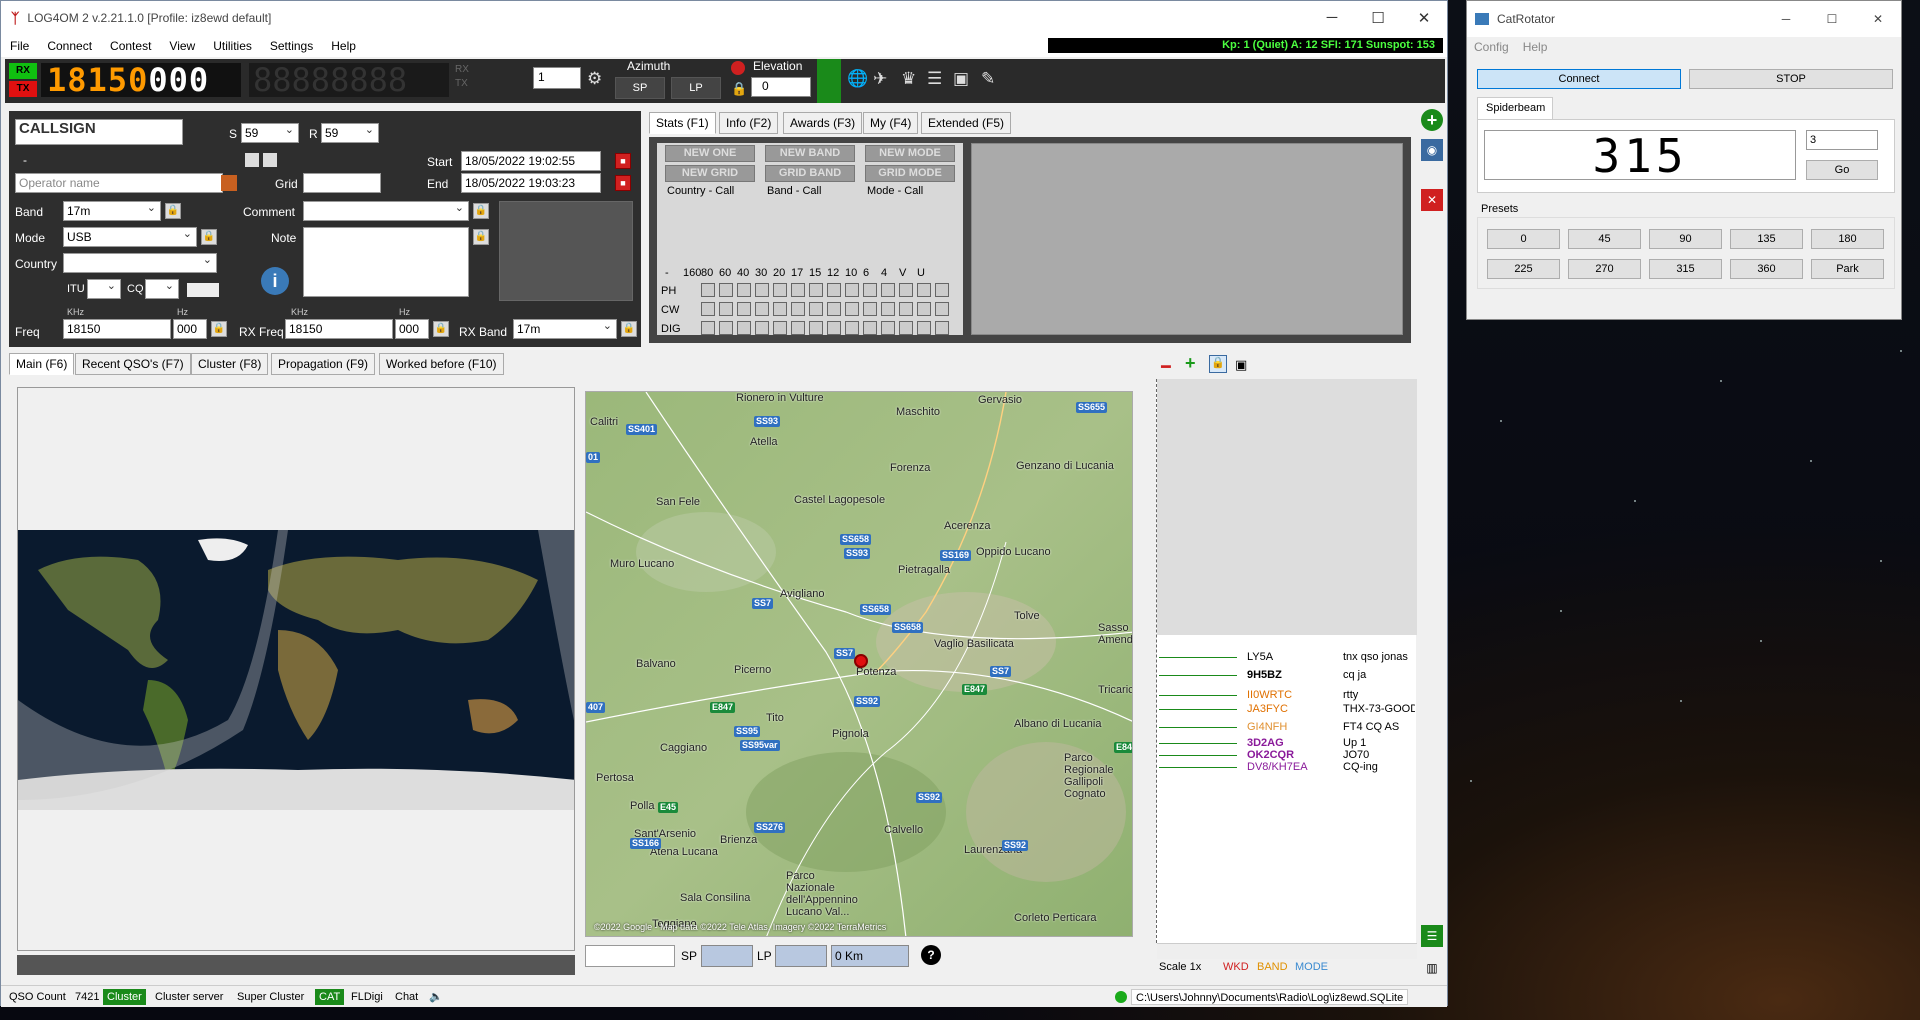  I want to click on elevation-spinner: 0, so click(781, 87).